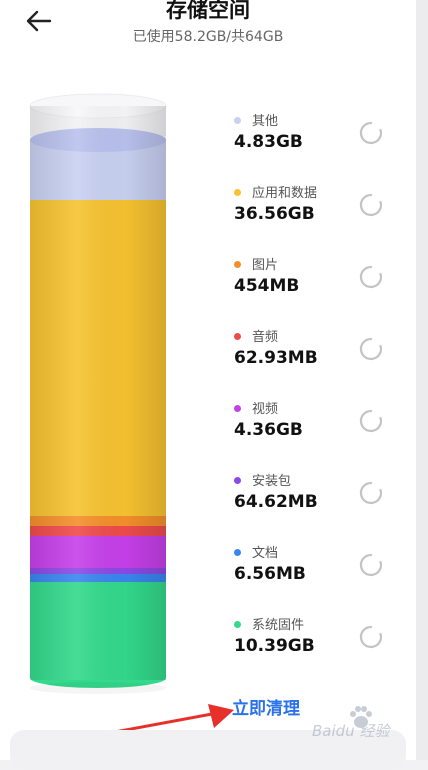 The image size is (428, 770). Describe the element at coordinates (274, 214) in the screenshot. I see `category-size: 36.56GB` at that location.